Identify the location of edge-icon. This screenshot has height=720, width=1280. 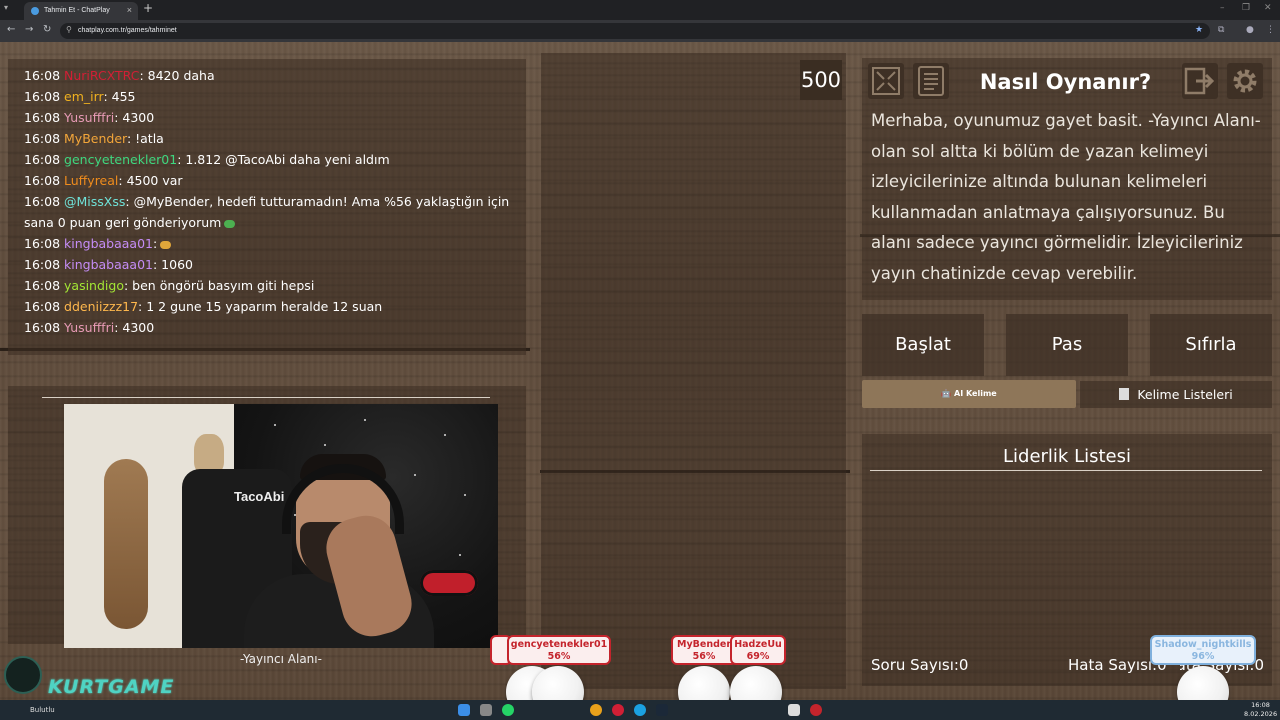
(640, 710).